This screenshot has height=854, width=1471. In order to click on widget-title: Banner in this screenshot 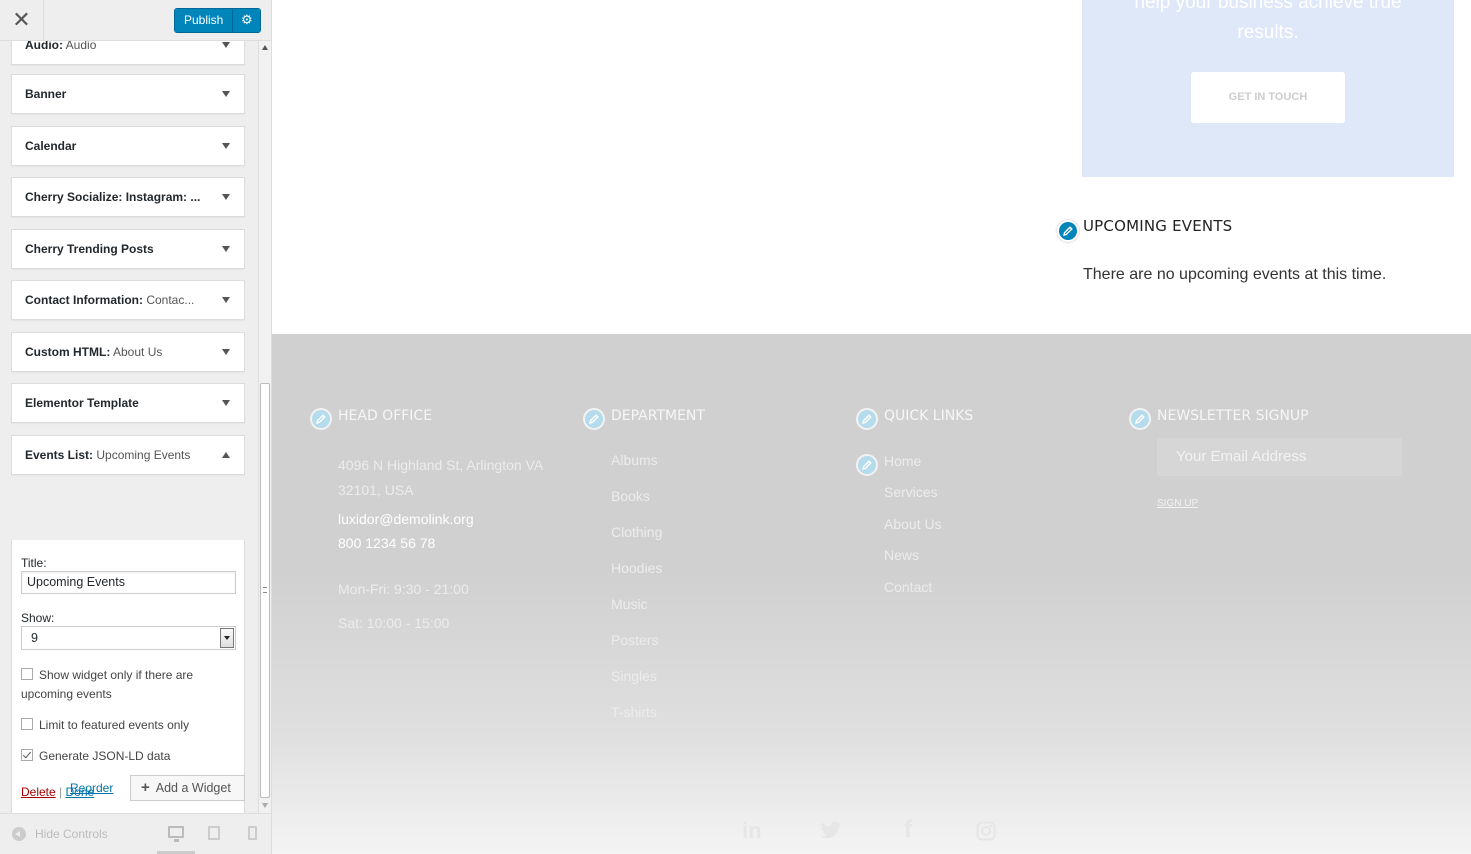, I will do `click(46, 94)`.